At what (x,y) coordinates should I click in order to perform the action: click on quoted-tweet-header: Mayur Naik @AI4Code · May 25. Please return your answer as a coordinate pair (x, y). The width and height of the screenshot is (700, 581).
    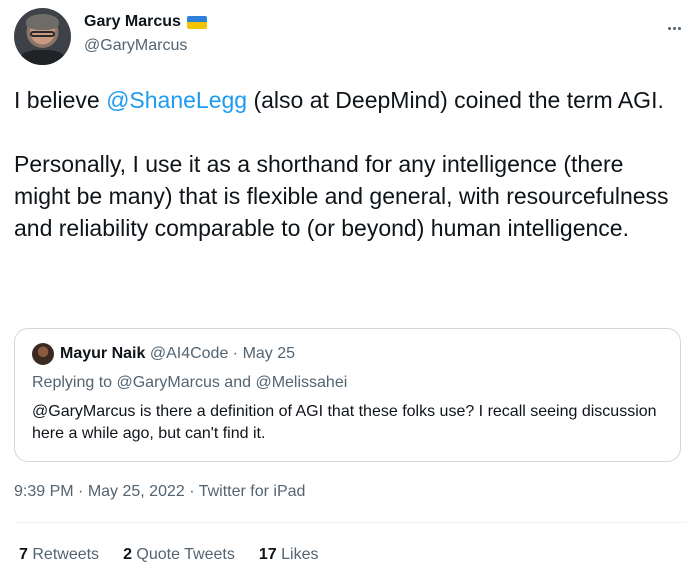
    Looking at the image, I should click on (177, 354).